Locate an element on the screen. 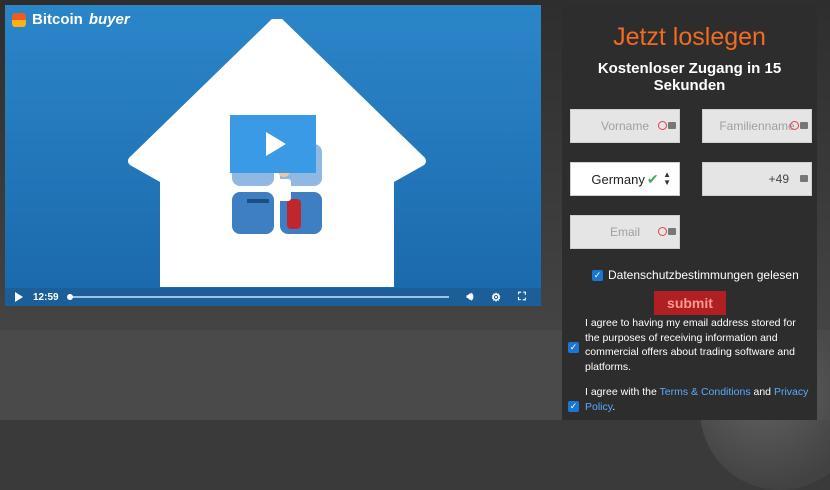 The height and width of the screenshot is (490, 830). fullscreen-icon: ⛶ is located at coordinates (522, 296).